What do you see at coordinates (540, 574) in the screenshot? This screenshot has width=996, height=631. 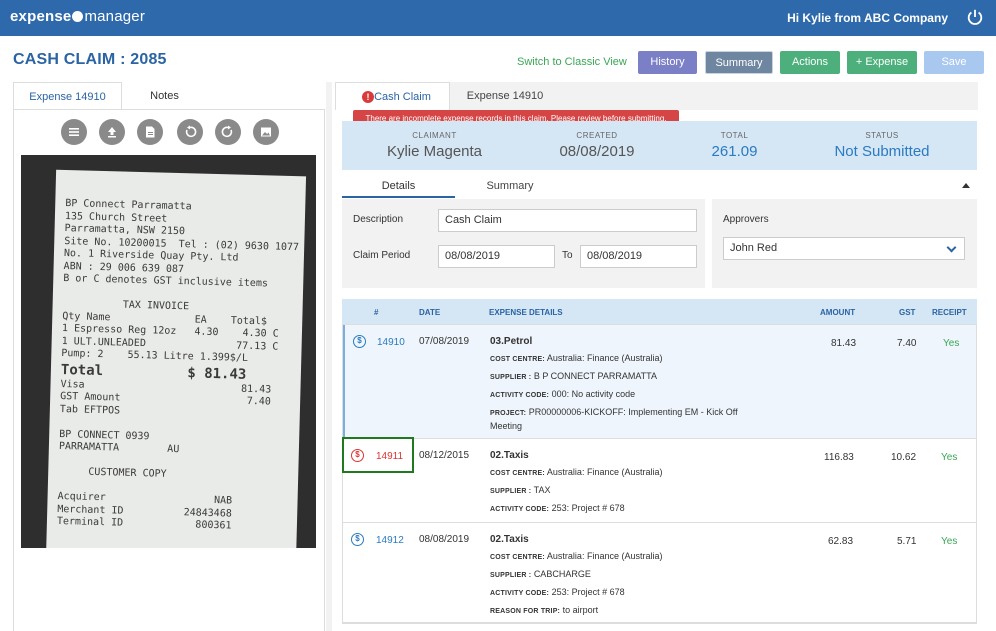 I see `detail-supplier: SUPPLIER : CABCHARGE` at bounding box center [540, 574].